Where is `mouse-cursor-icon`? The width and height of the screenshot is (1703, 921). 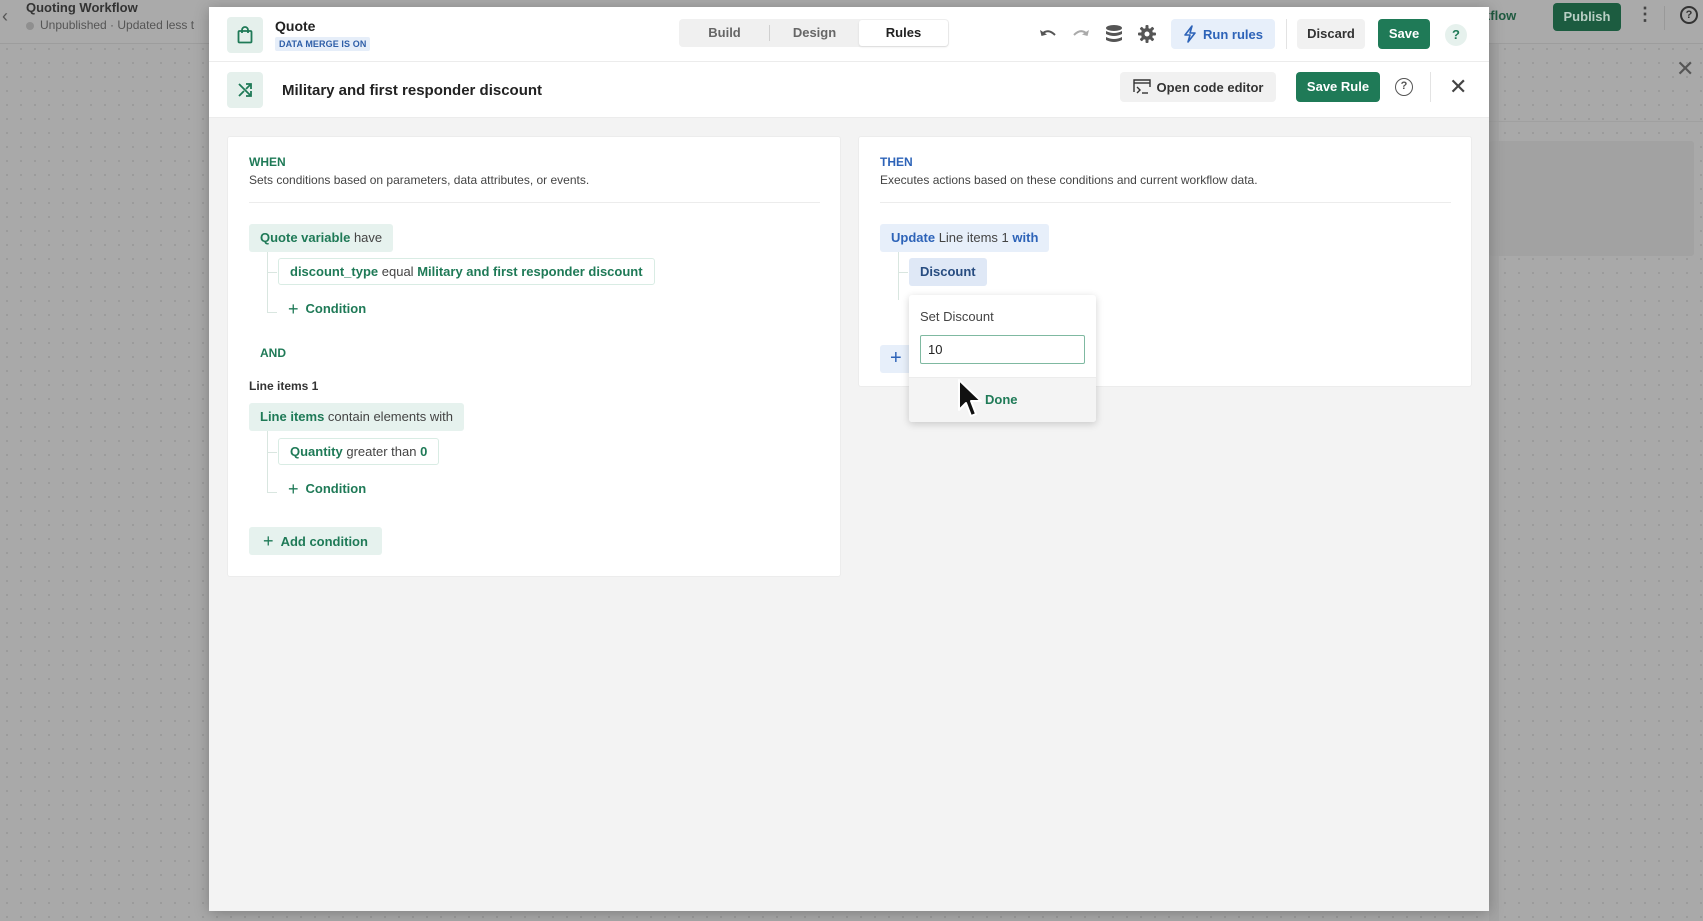 mouse-cursor-icon is located at coordinates (971, 401).